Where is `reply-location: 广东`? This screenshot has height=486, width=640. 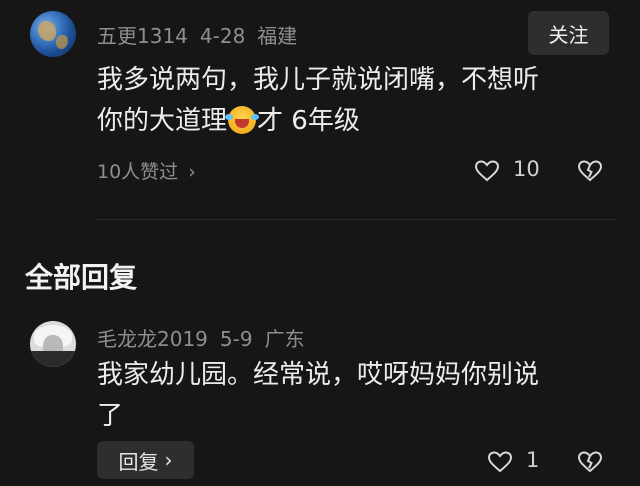 reply-location: 广东 is located at coordinates (284, 339).